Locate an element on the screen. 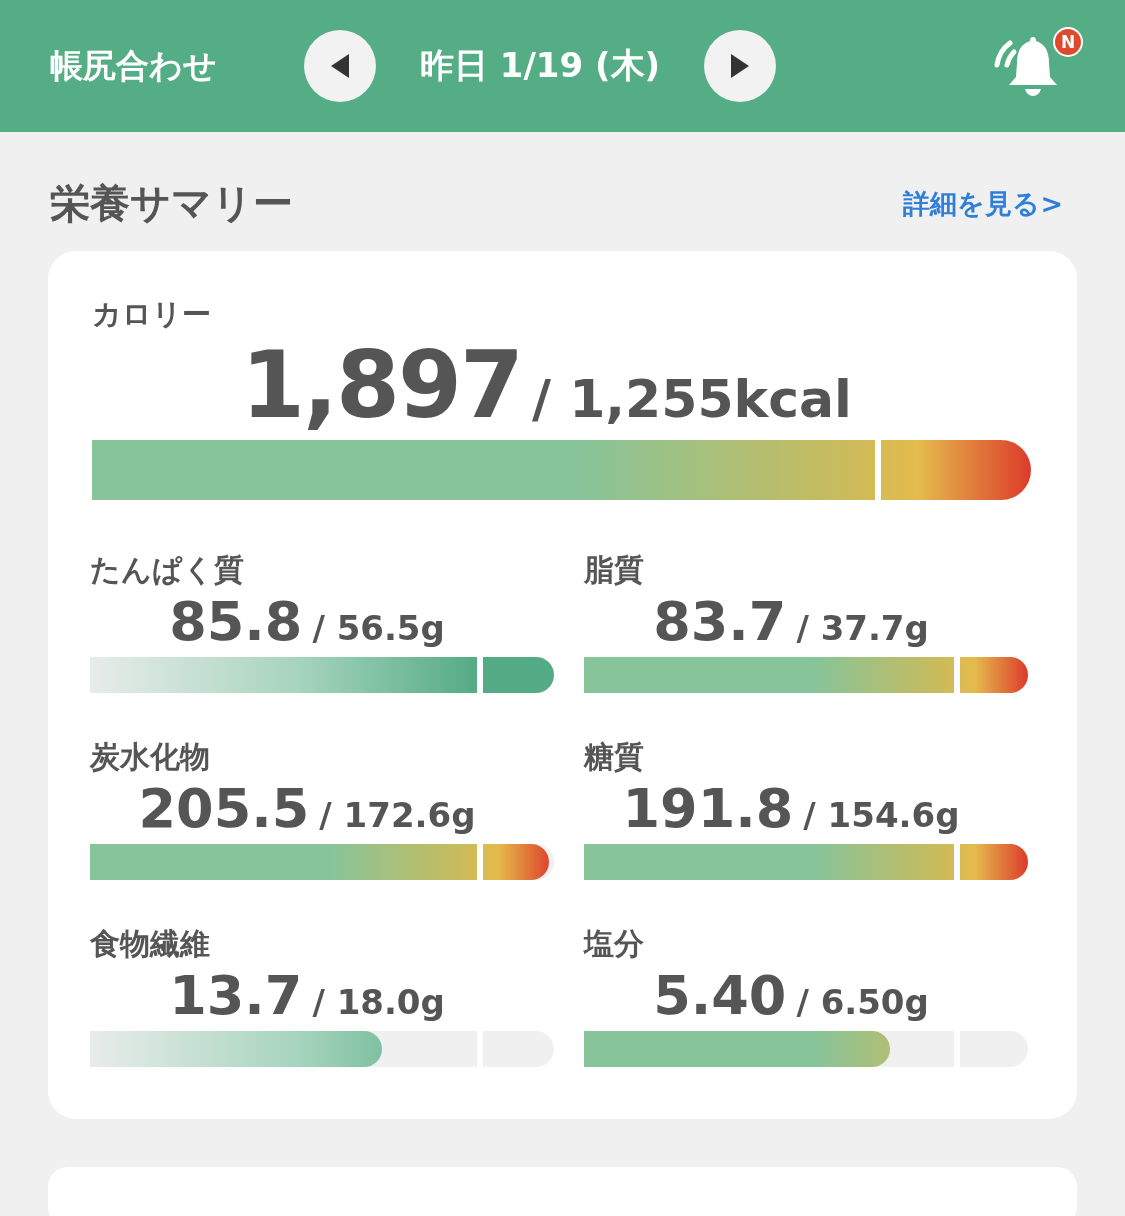 The width and height of the screenshot is (1125, 1216). nutrient-target: / 6.50g is located at coordinates (862, 1002).